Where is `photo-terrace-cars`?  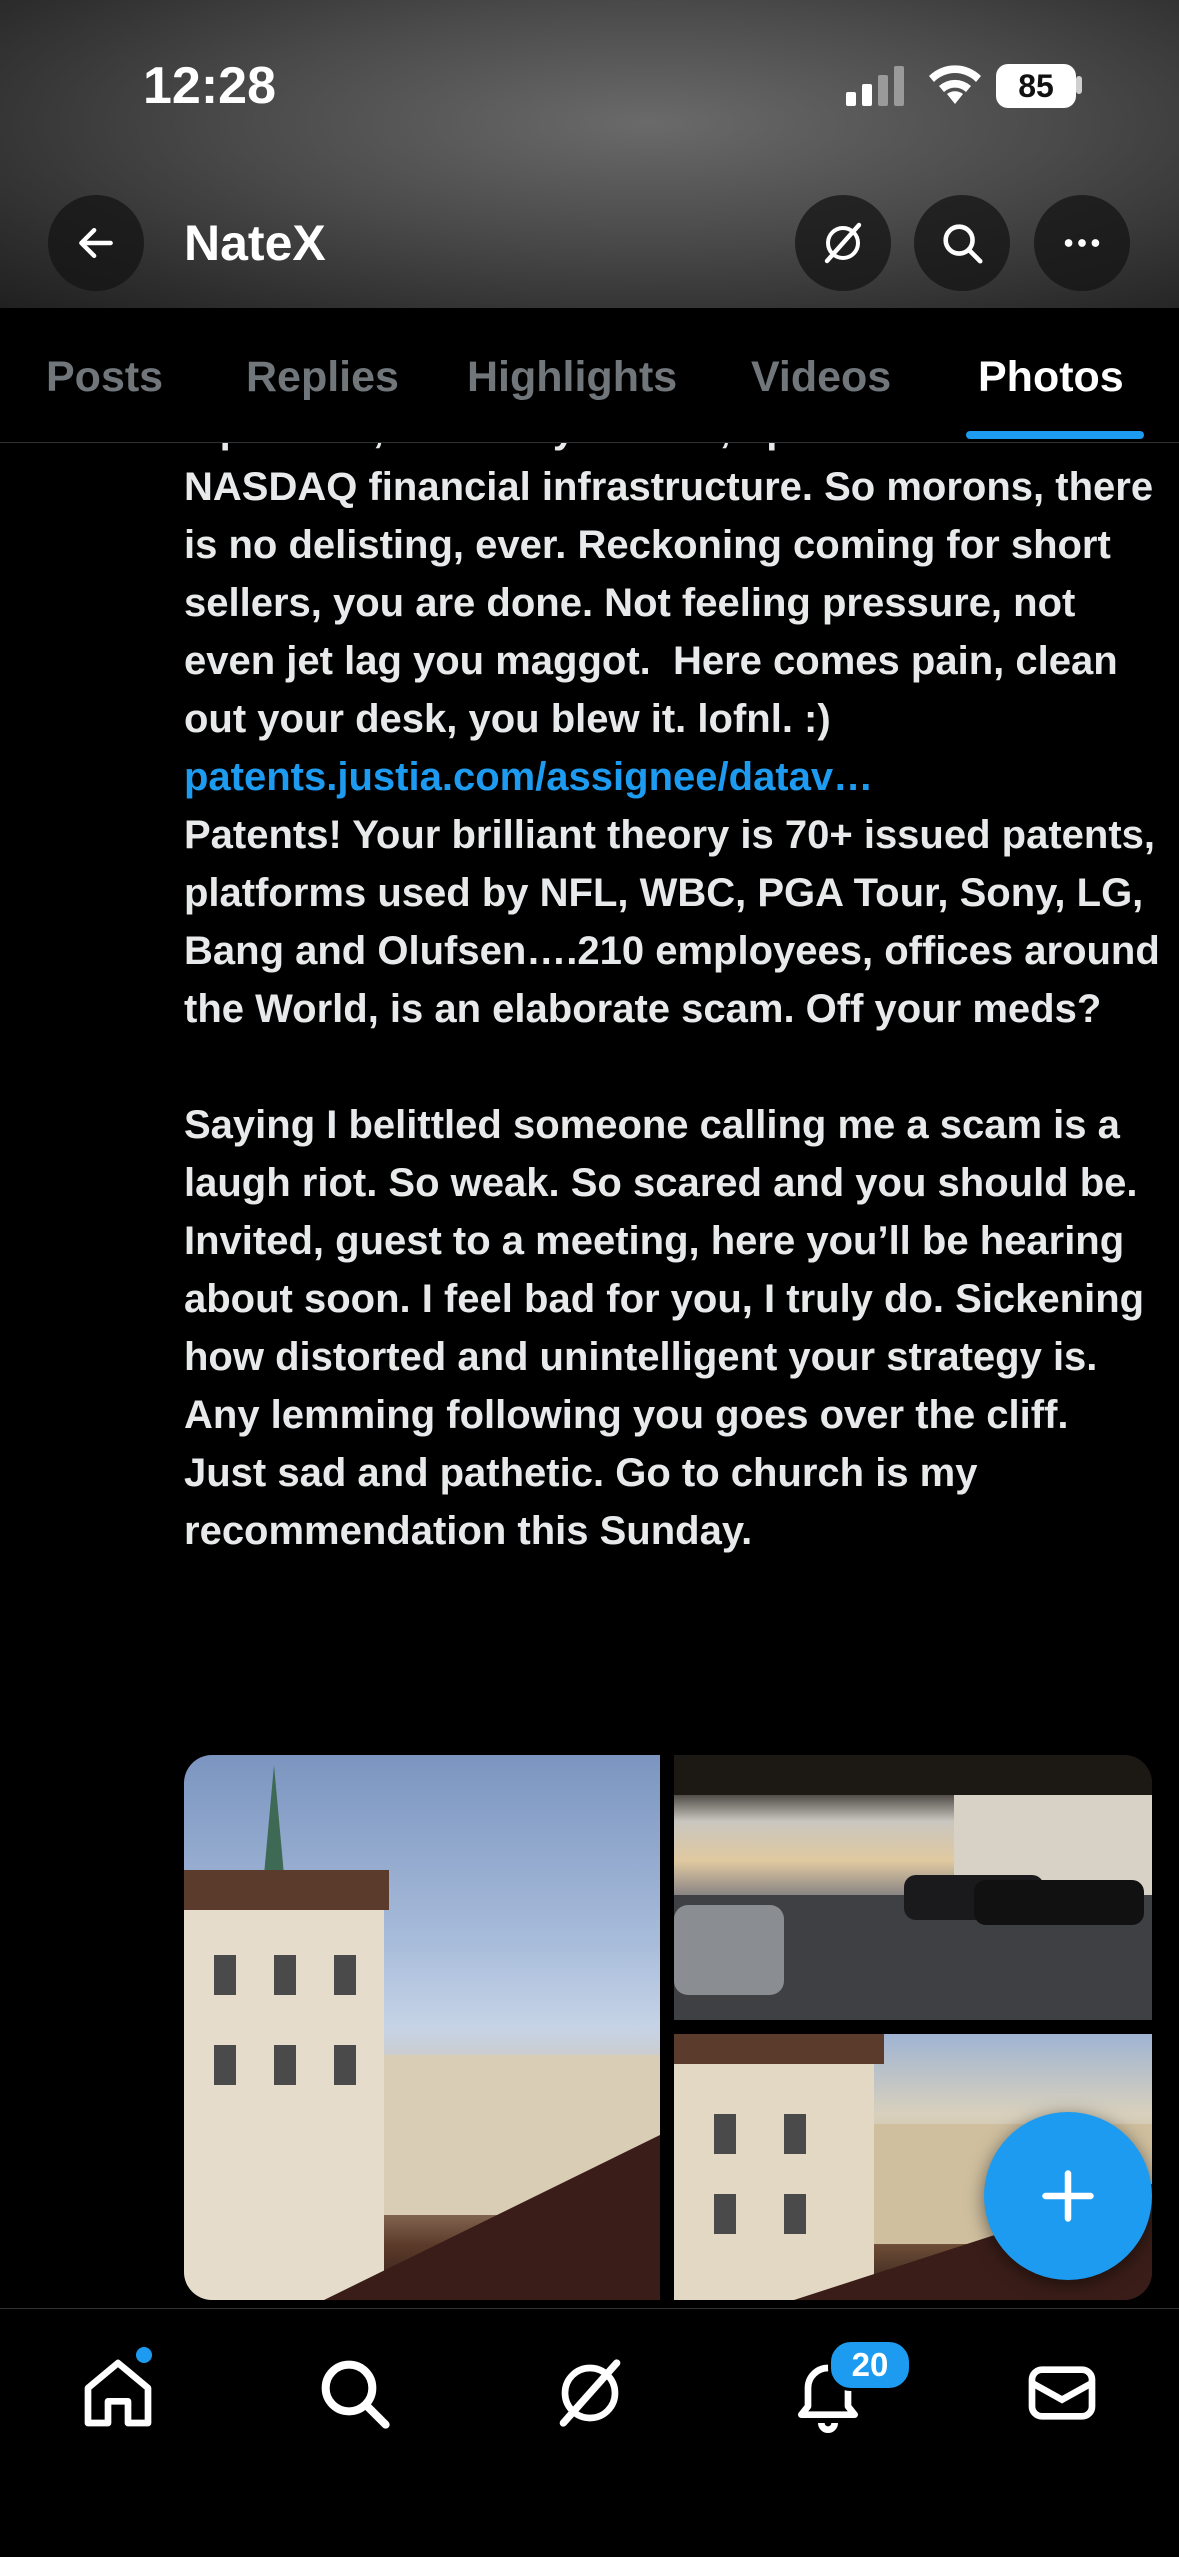 photo-terrace-cars is located at coordinates (913, 1887).